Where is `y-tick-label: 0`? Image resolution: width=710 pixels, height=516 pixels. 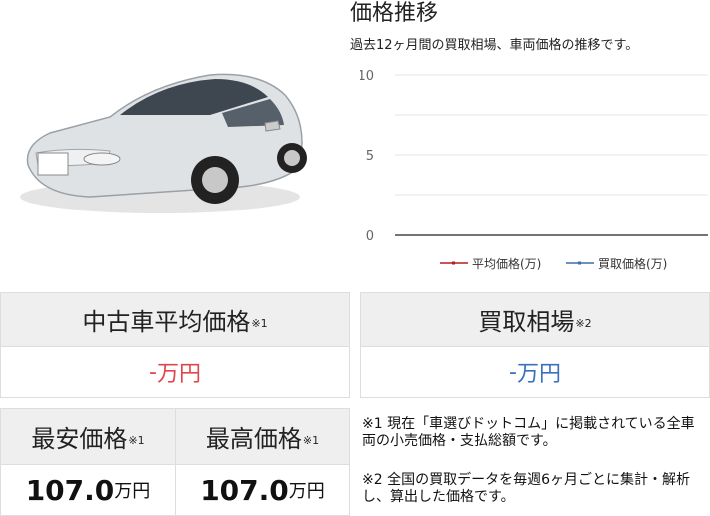
y-tick-label: 0 is located at coordinates (370, 236).